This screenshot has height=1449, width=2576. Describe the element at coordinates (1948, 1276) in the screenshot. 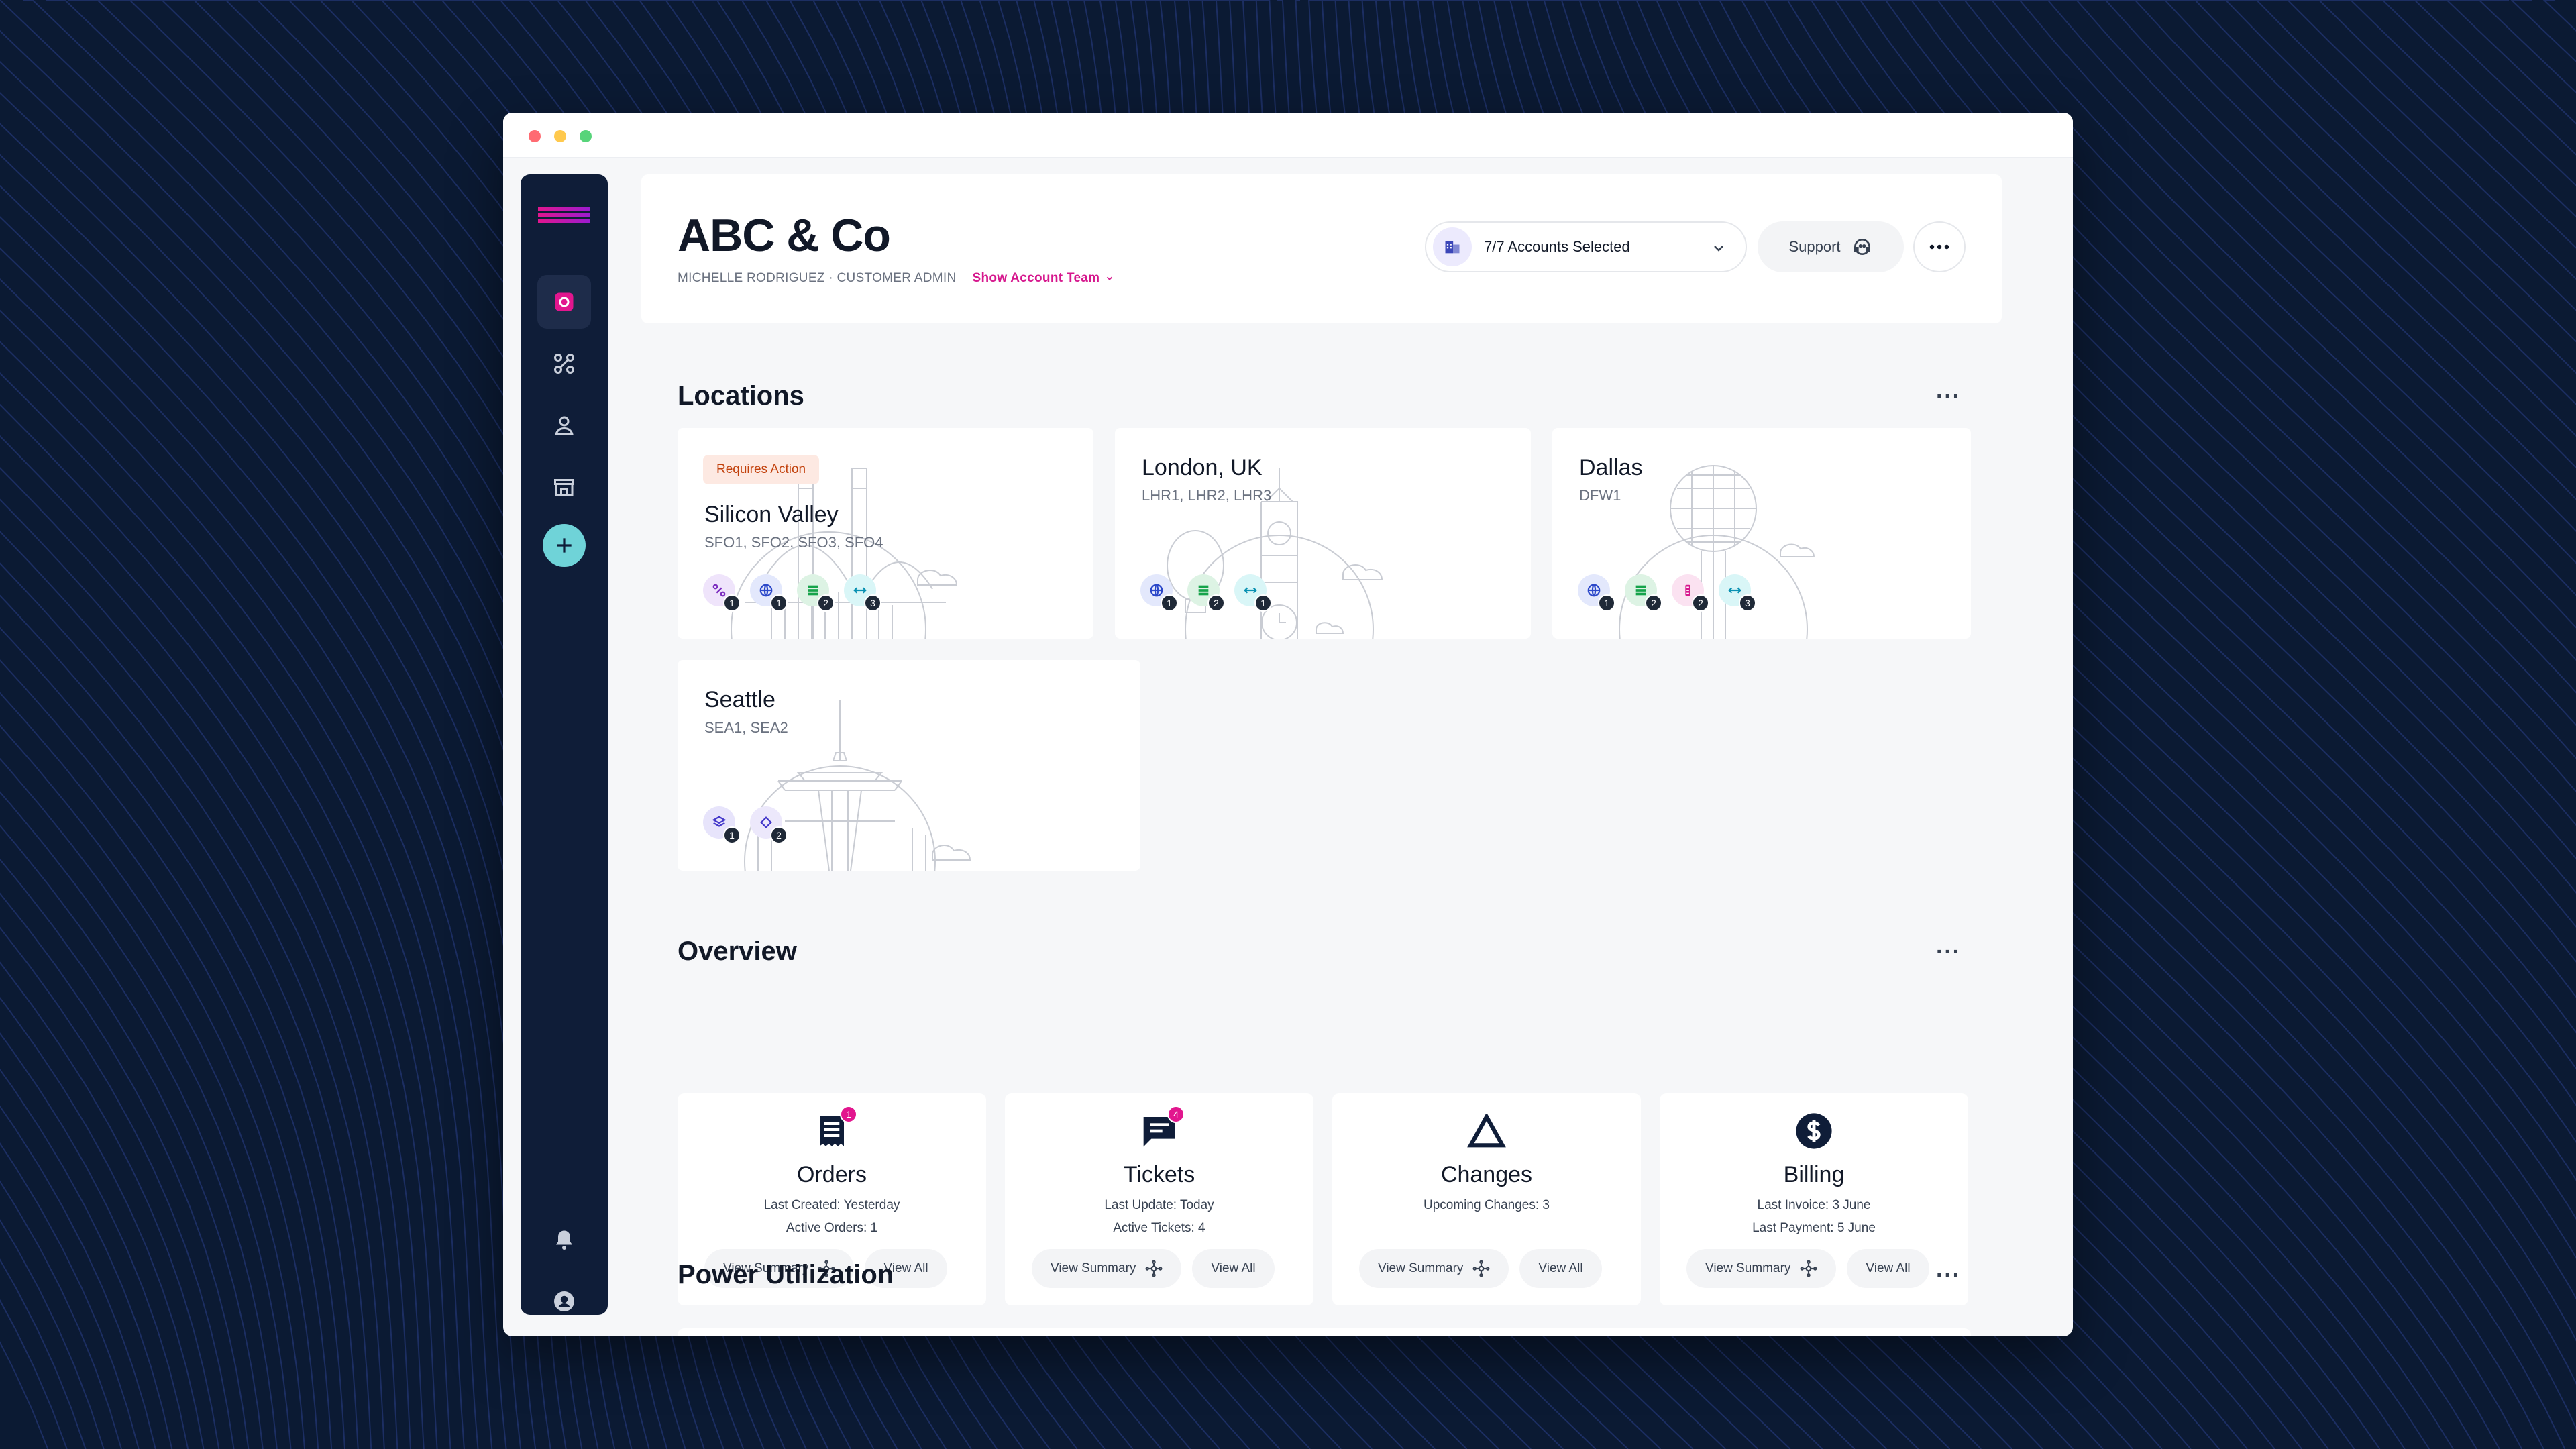

I see `power-more-button: ···` at that location.